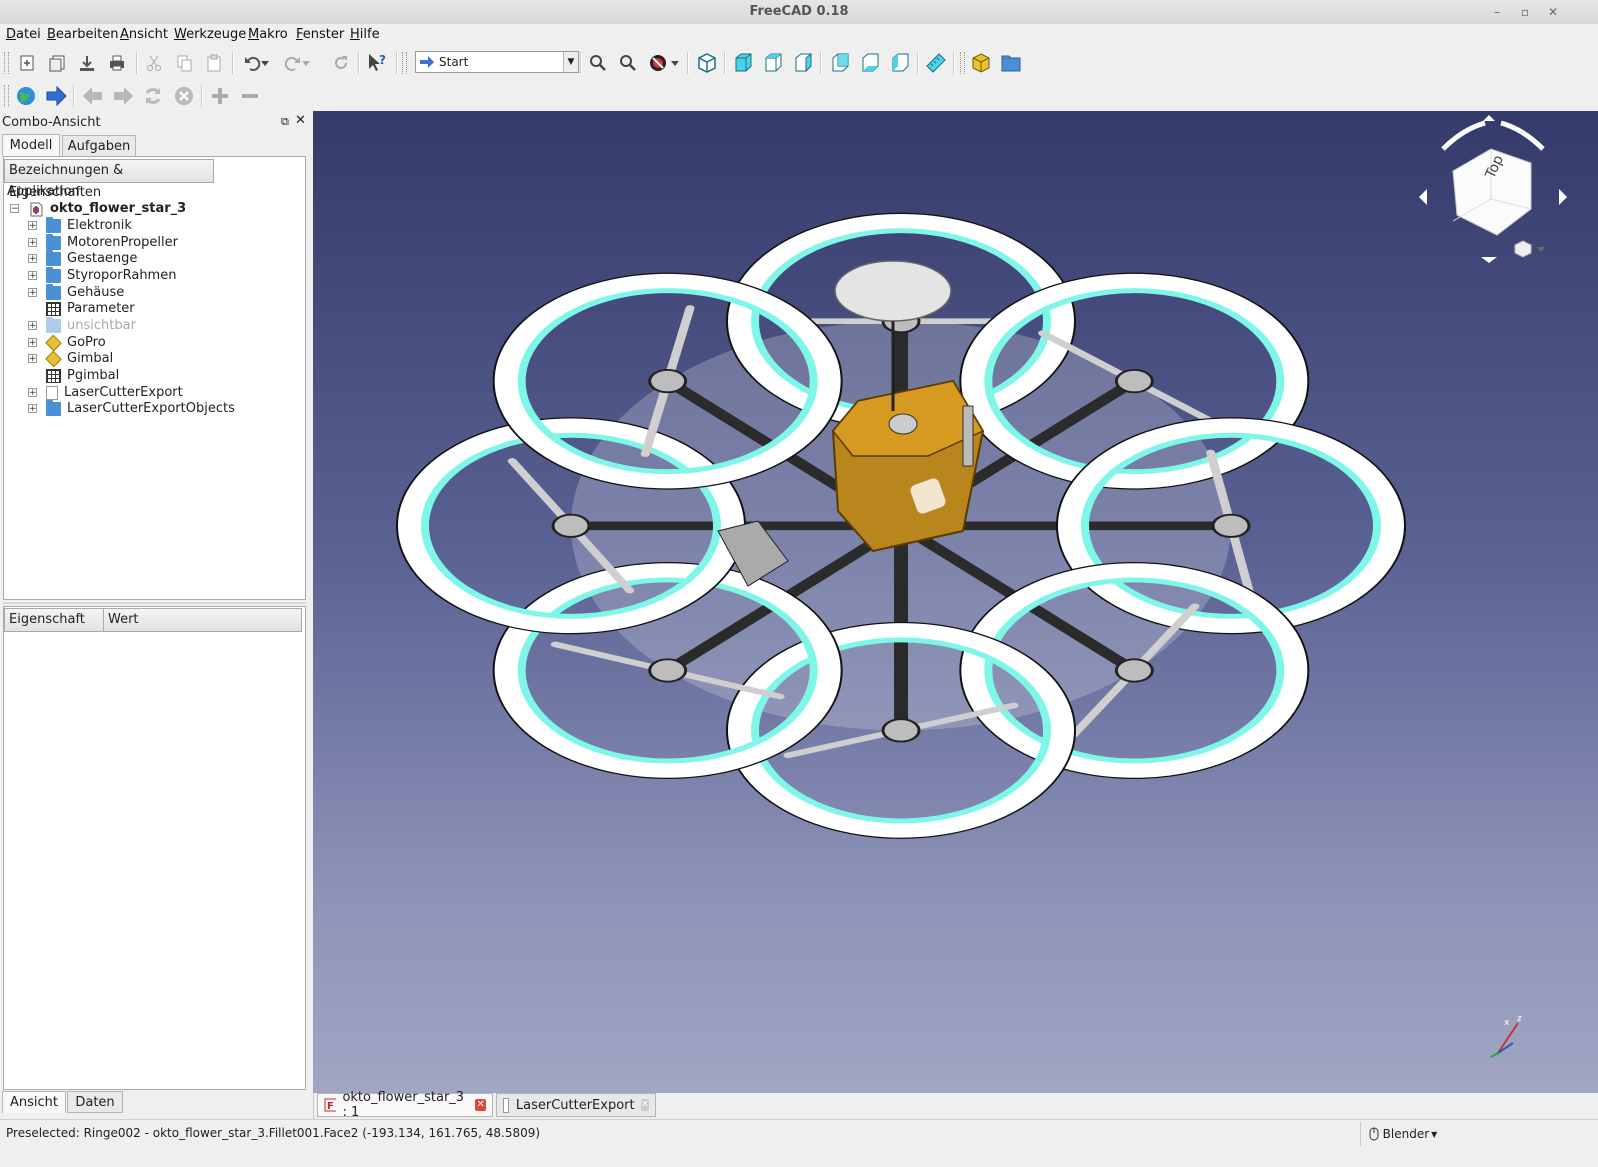  I want to click on stop-icon, so click(184, 96).